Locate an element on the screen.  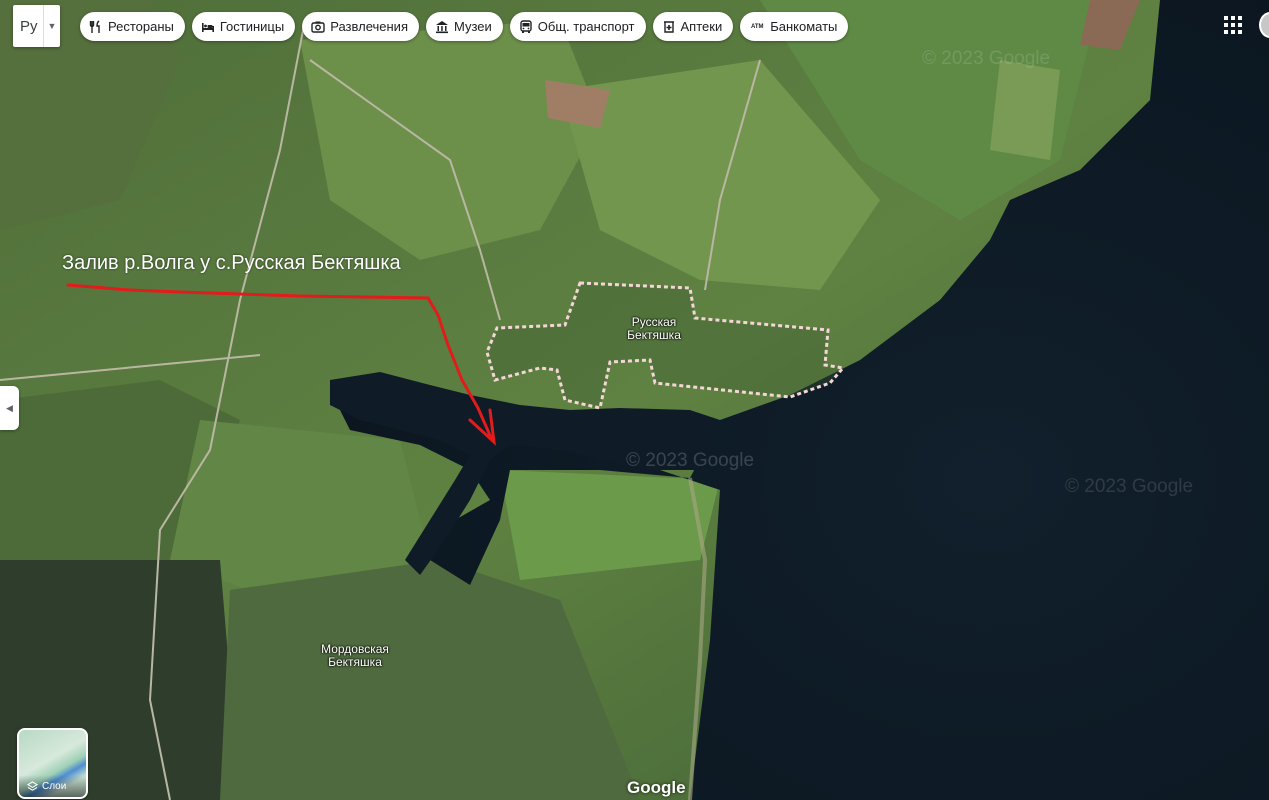
chip-hotels: Гостиницы is located at coordinates (243, 26).